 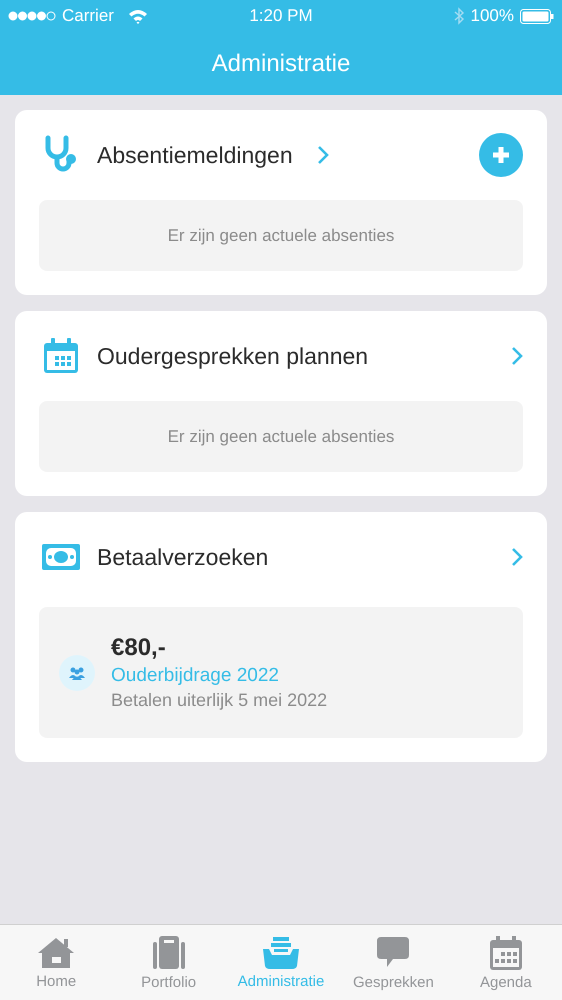 What do you see at coordinates (537, 16) in the screenshot?
I see `battery-icon` at bounding box center [537, 16].